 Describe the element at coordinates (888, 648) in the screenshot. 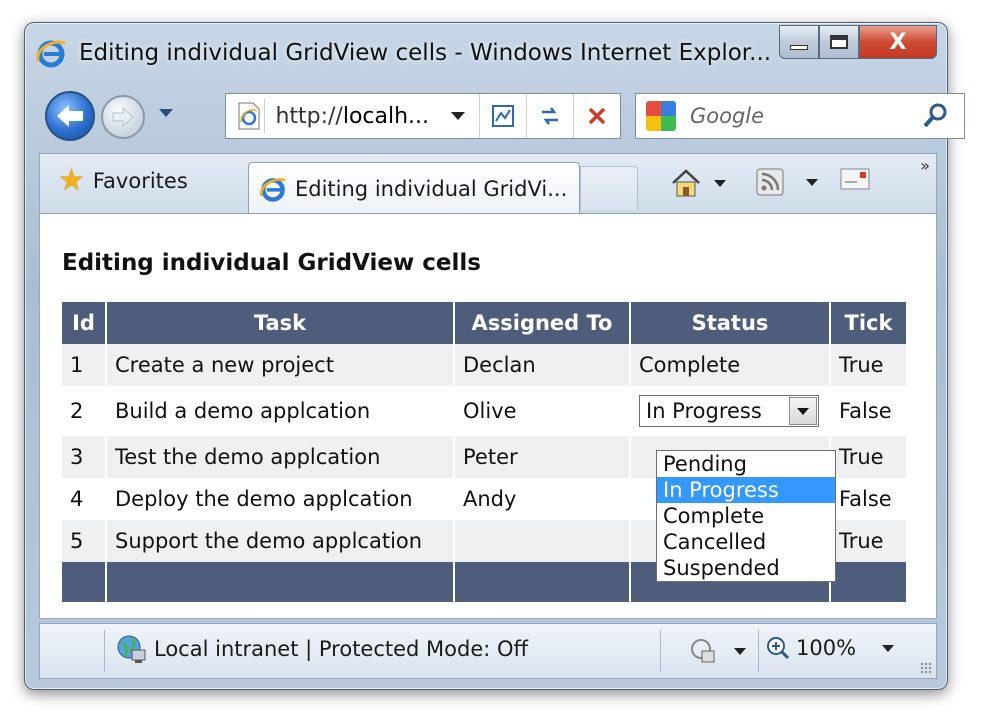

I see `zoom-dropdown-icon` at that location.